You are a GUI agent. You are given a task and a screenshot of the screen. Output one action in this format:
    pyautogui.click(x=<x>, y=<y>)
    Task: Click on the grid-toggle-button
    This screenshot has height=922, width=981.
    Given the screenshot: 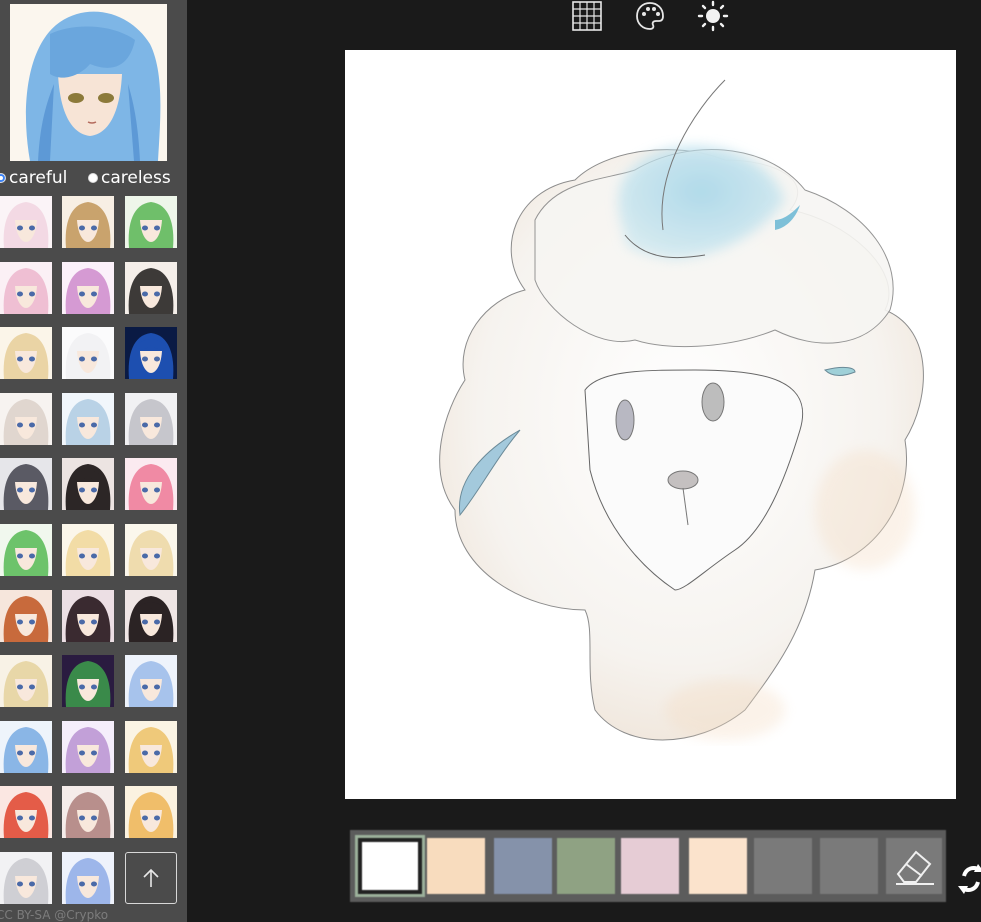 What is the action you would take?
    pyautogui.click(x=587, y=16)
    